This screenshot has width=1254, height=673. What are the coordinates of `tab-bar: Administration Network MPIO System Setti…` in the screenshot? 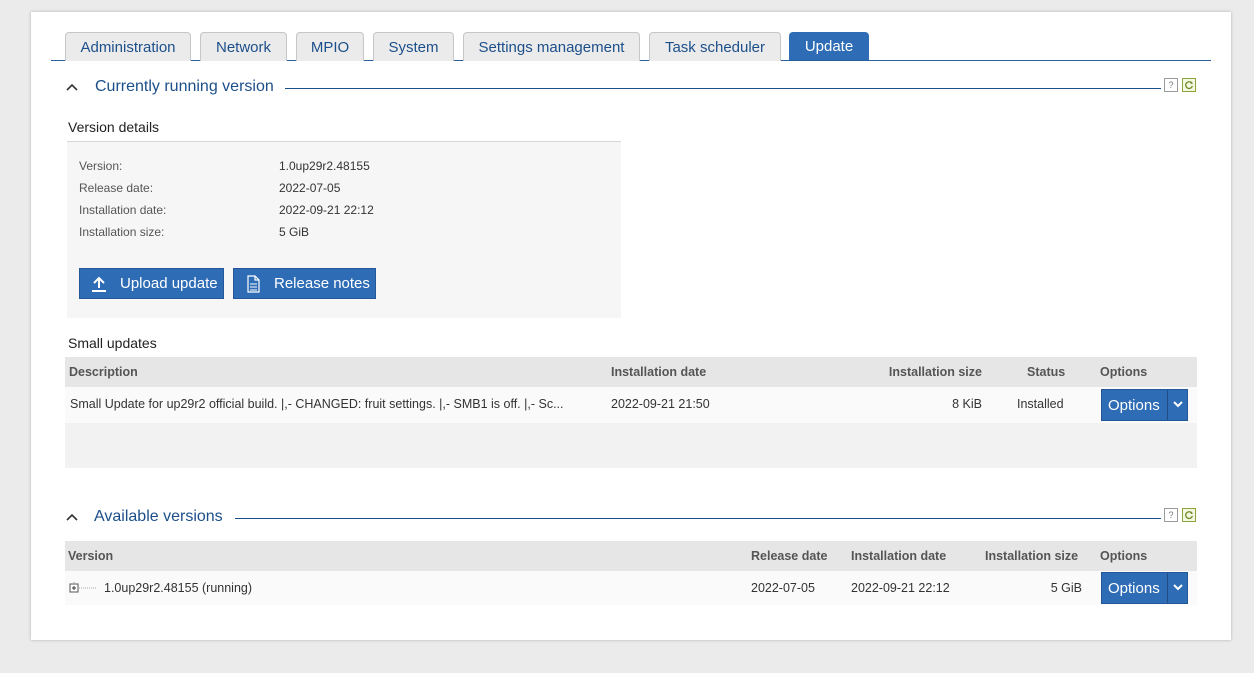 It's located at (631, 46).